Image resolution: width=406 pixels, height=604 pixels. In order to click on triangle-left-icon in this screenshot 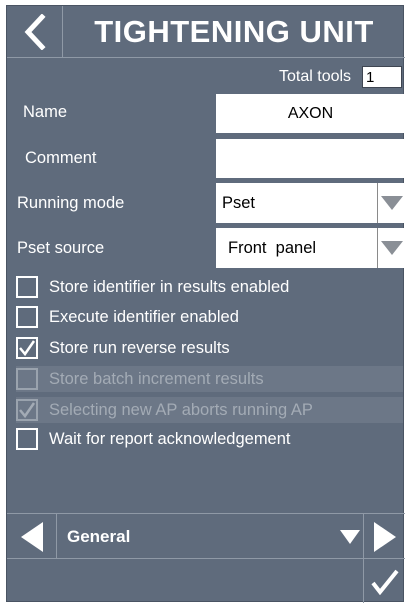, I will do `click(31, 536)`.